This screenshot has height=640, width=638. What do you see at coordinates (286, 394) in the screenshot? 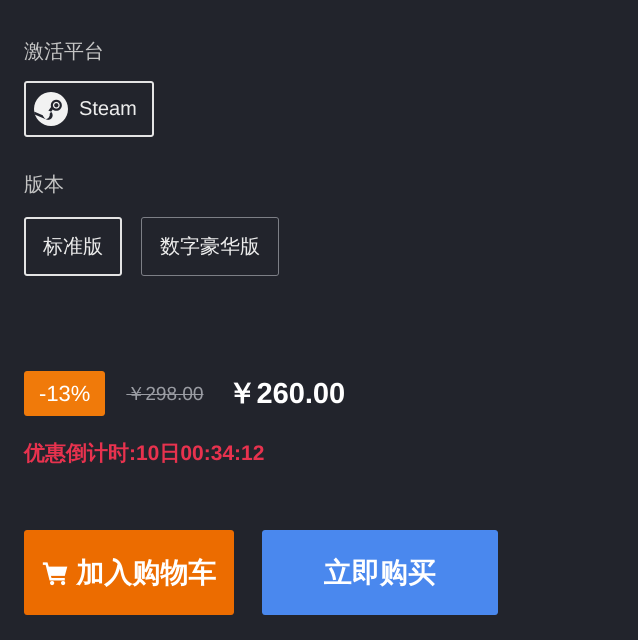
I see `current-price: ￥260.00` at bounding box center [286, 394].